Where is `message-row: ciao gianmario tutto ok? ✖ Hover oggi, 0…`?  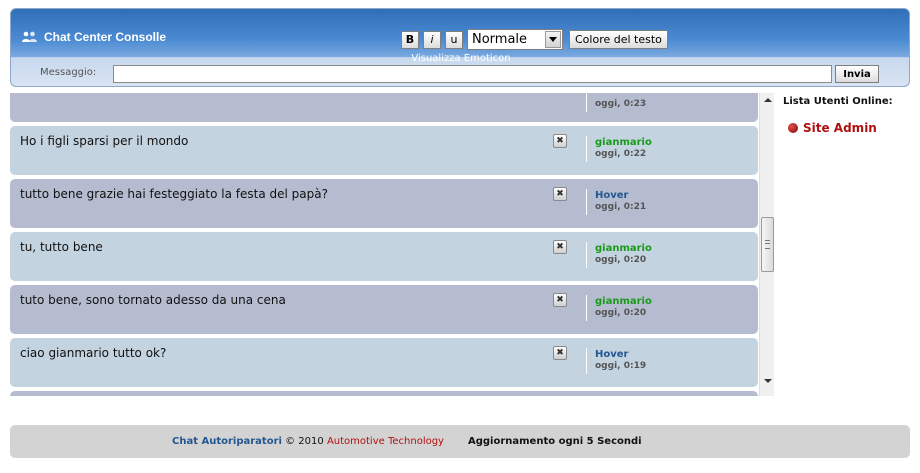 message-row: ciao gianmario tutto ok? ✖ Hover oggi, 0… is located at coordinates (384, 362).